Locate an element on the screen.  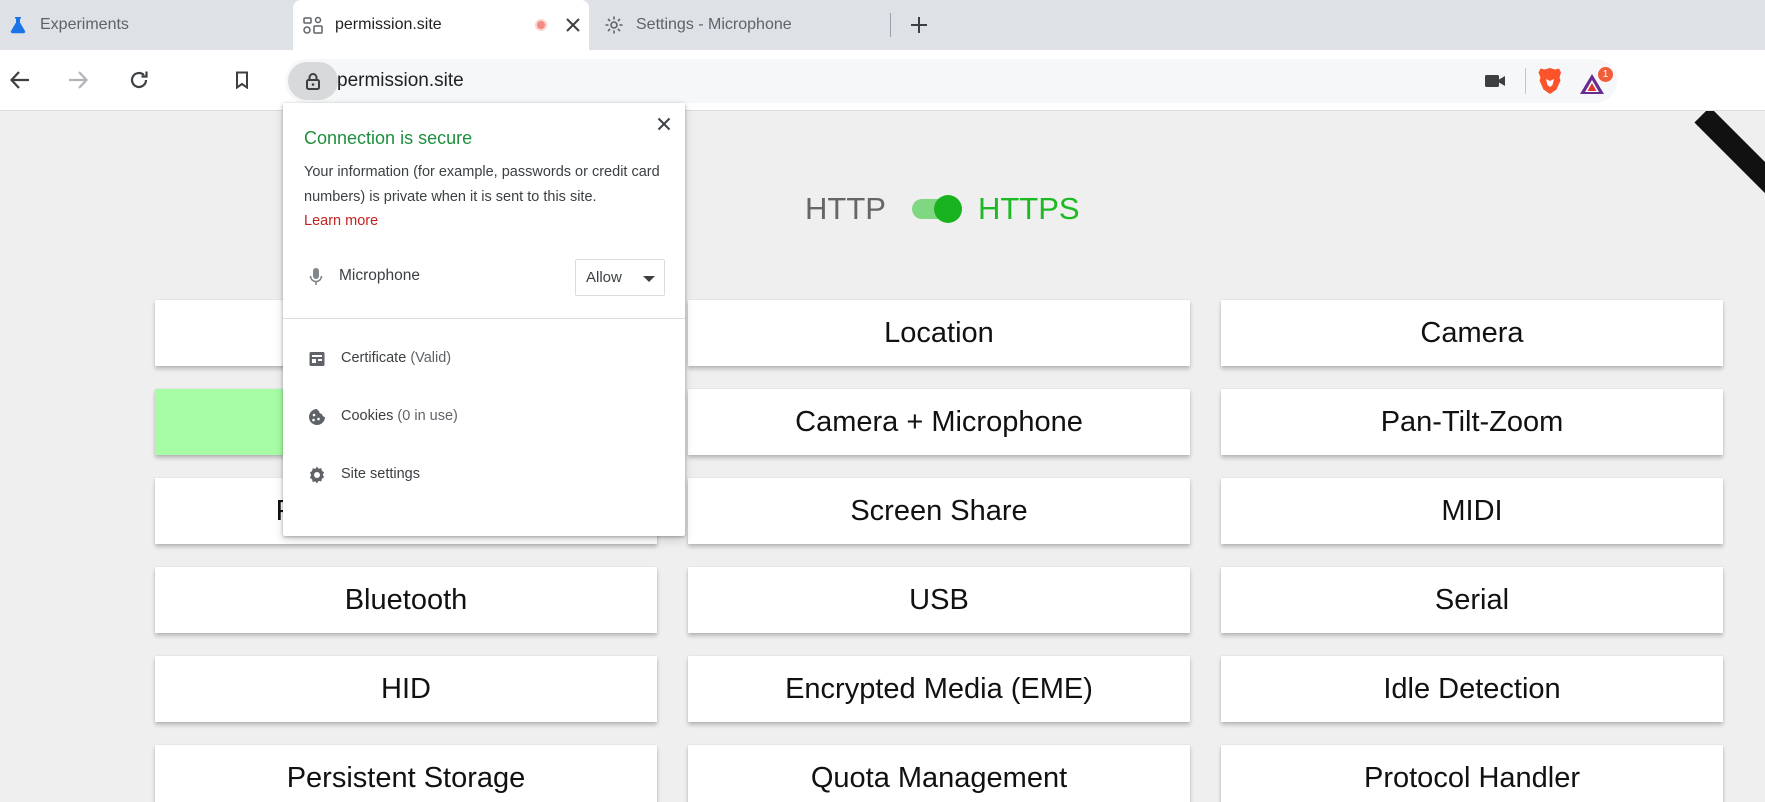
back-button is located at coordinates (20, 80).